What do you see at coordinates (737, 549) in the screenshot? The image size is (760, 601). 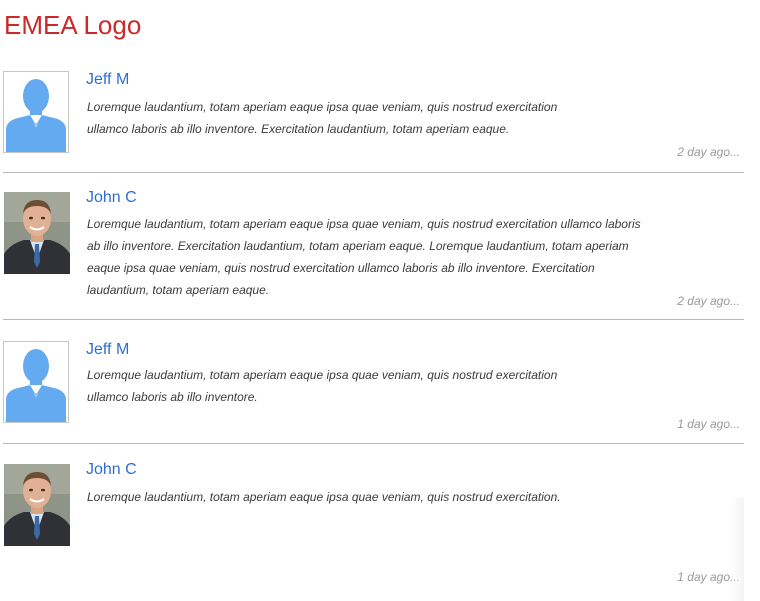 I see `scroll-fade` at bounding box center [737, 549].